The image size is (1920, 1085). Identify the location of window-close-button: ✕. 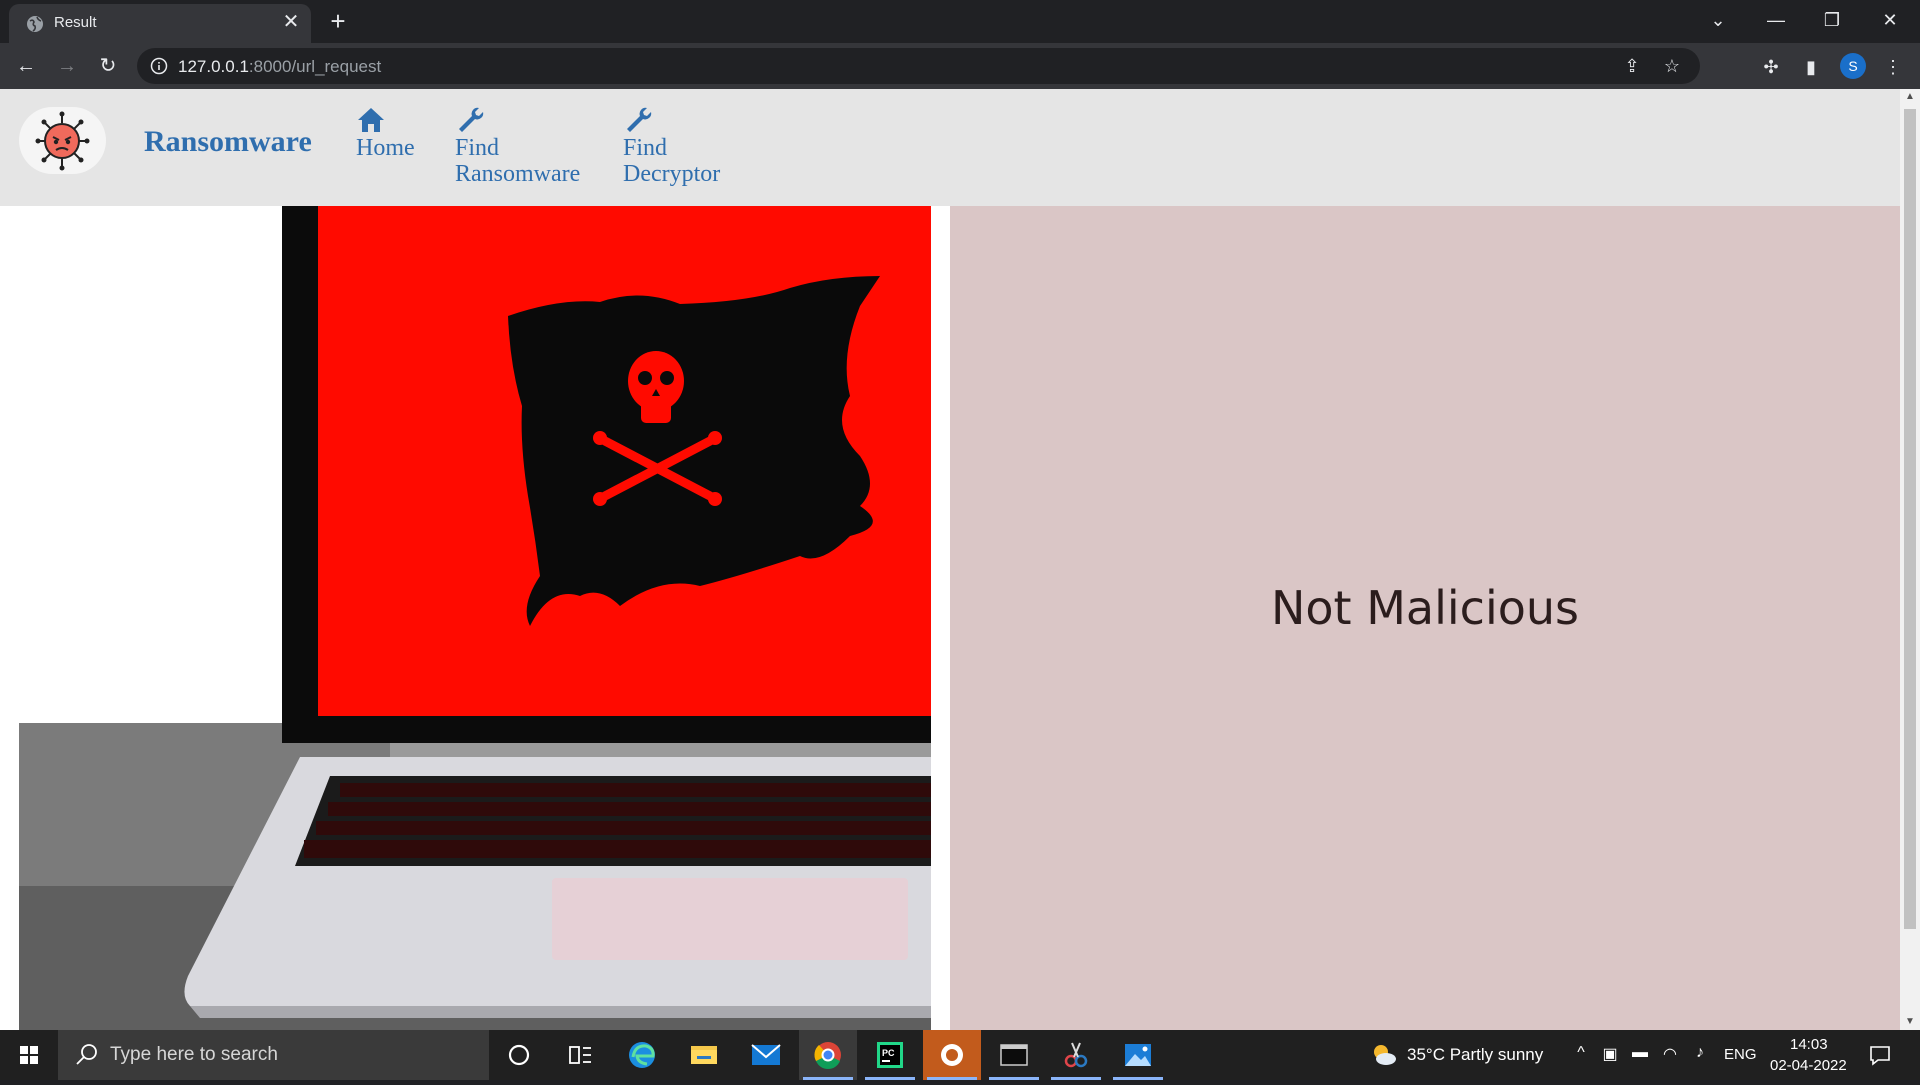
(1890, 20).